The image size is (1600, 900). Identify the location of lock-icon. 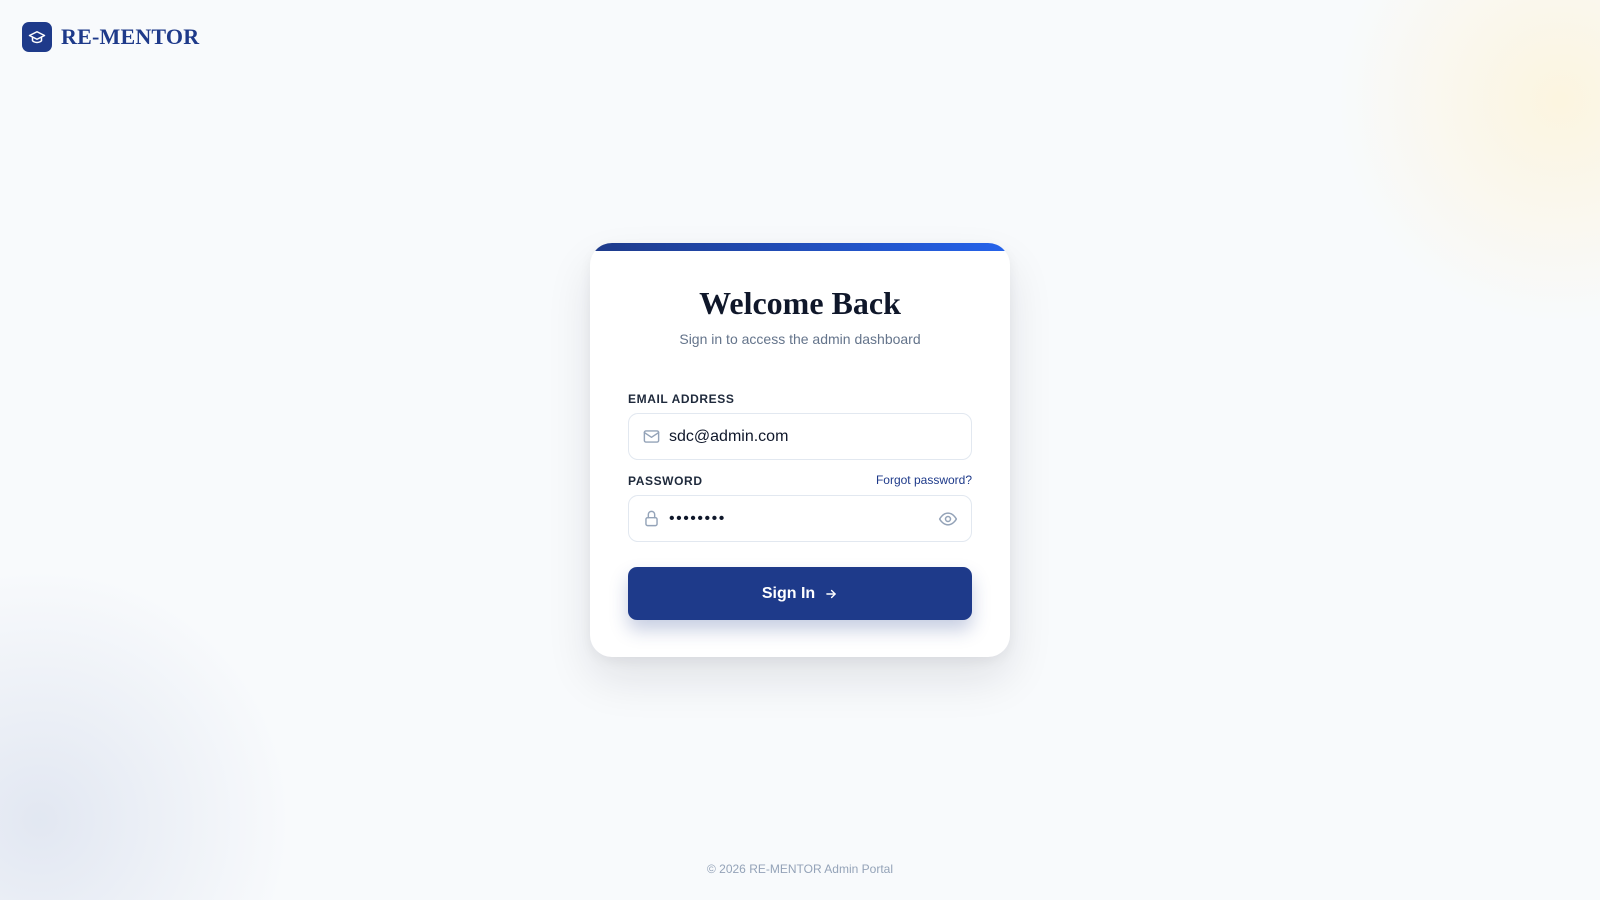
(651, 519).